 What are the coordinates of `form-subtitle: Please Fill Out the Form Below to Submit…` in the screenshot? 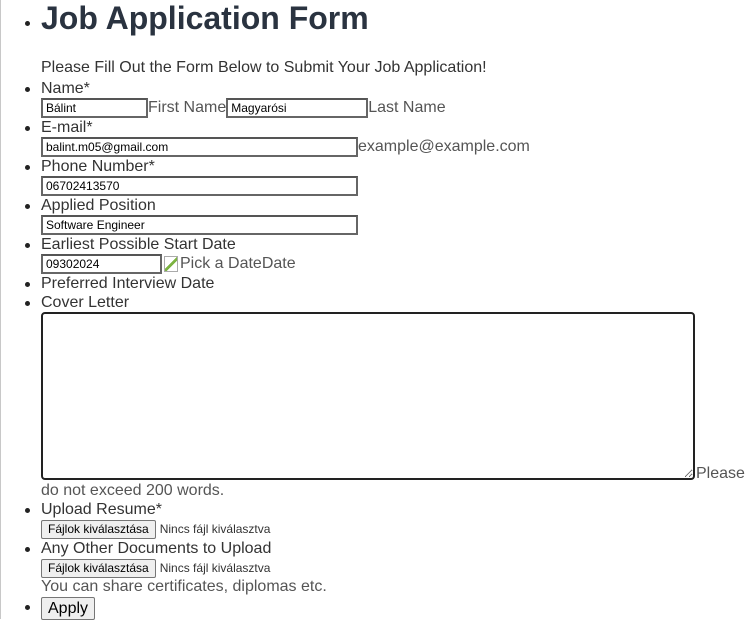 It's located at (264, 67).